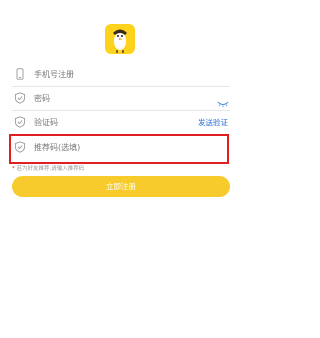  What do you see at coordinates (120, 39) in the screenshot?
I see `duck-mascot-logo-icon` at bounding box center [120, 39].